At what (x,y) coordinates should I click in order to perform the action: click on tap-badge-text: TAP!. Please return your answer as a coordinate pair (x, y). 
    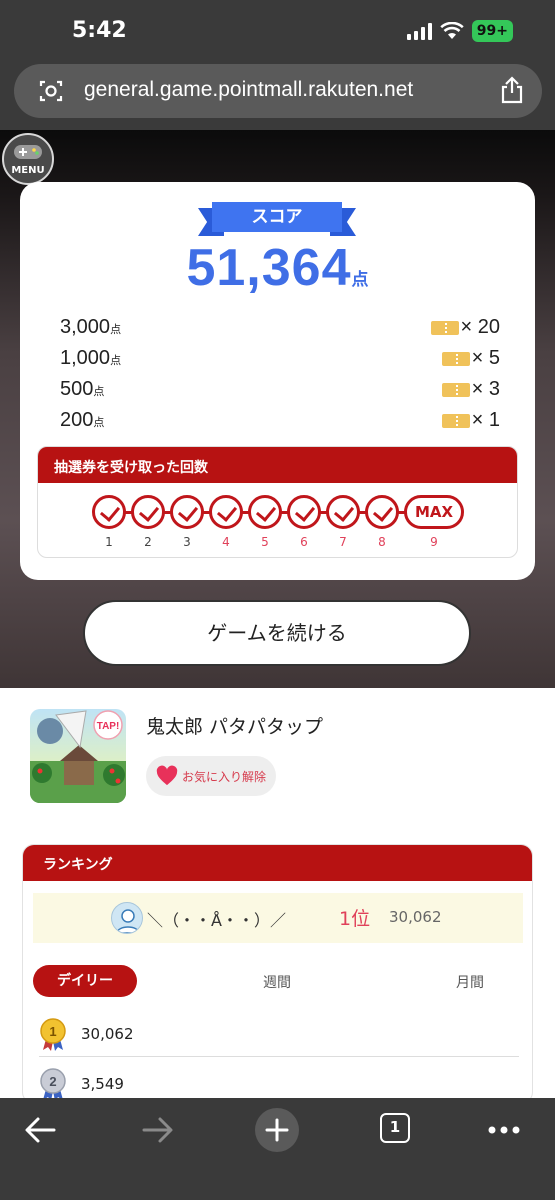
    Looking at the image, I should click on (108, 726).